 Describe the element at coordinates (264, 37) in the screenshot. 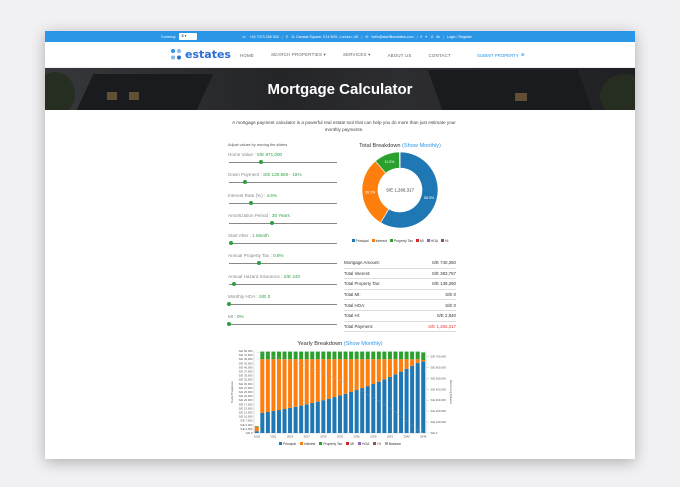

I see `phone-text: +44 7073 258 326` at that location.